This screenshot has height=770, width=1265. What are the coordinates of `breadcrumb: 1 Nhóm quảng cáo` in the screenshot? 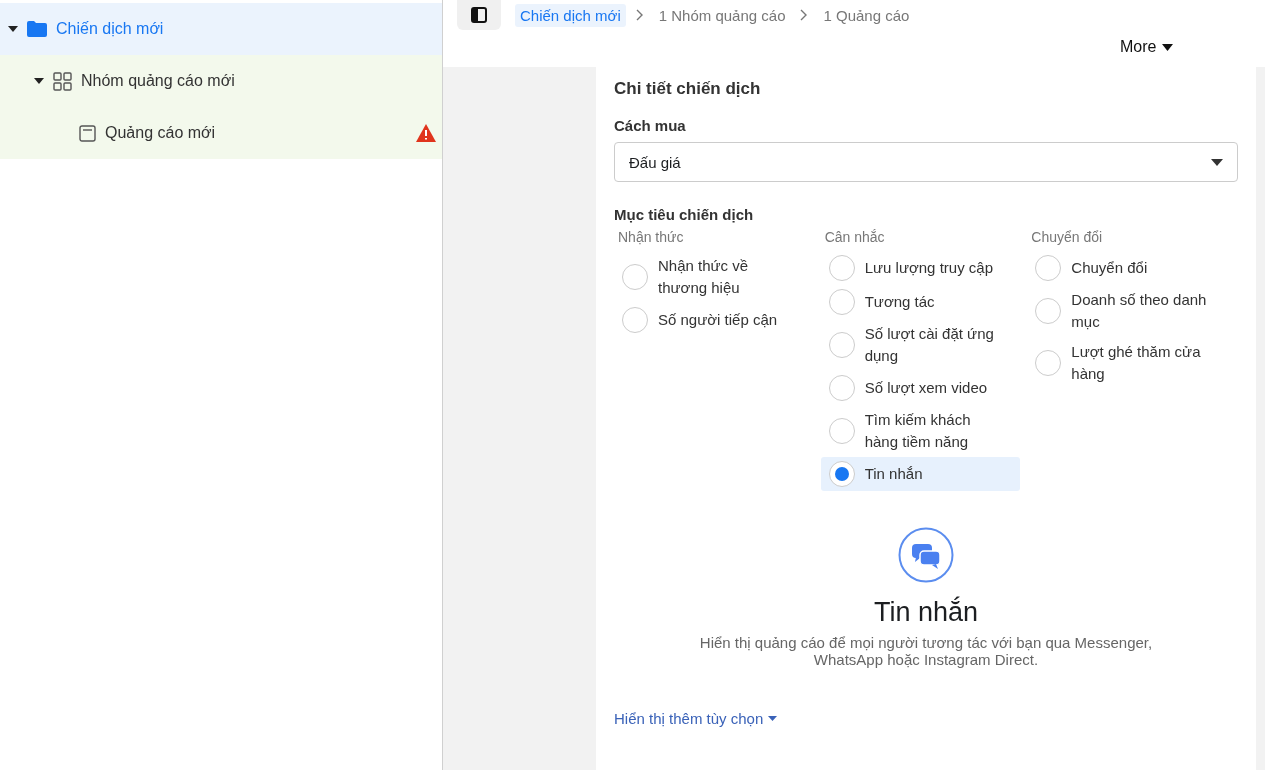 It's located at (722, 15).